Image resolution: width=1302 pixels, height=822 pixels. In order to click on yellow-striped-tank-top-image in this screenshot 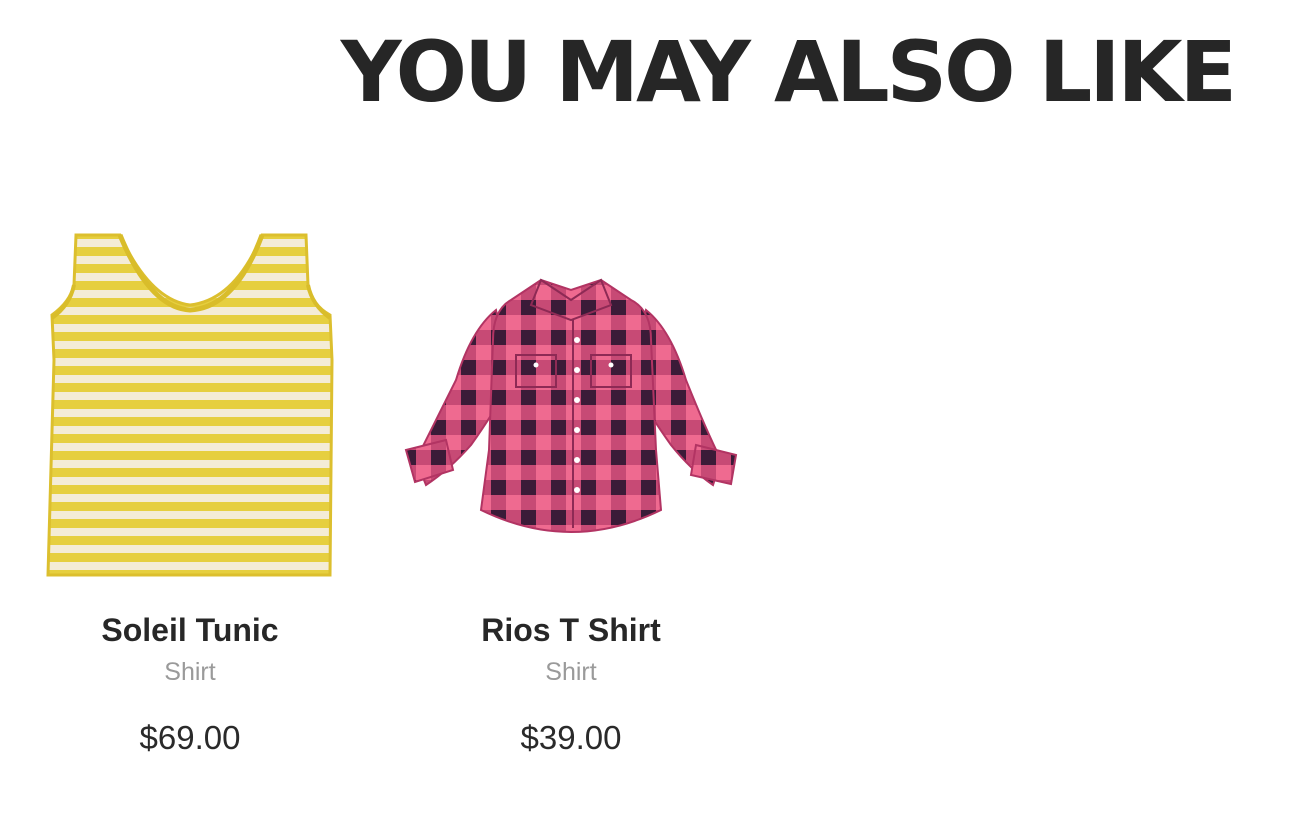, I will do `click(190, 405)`.